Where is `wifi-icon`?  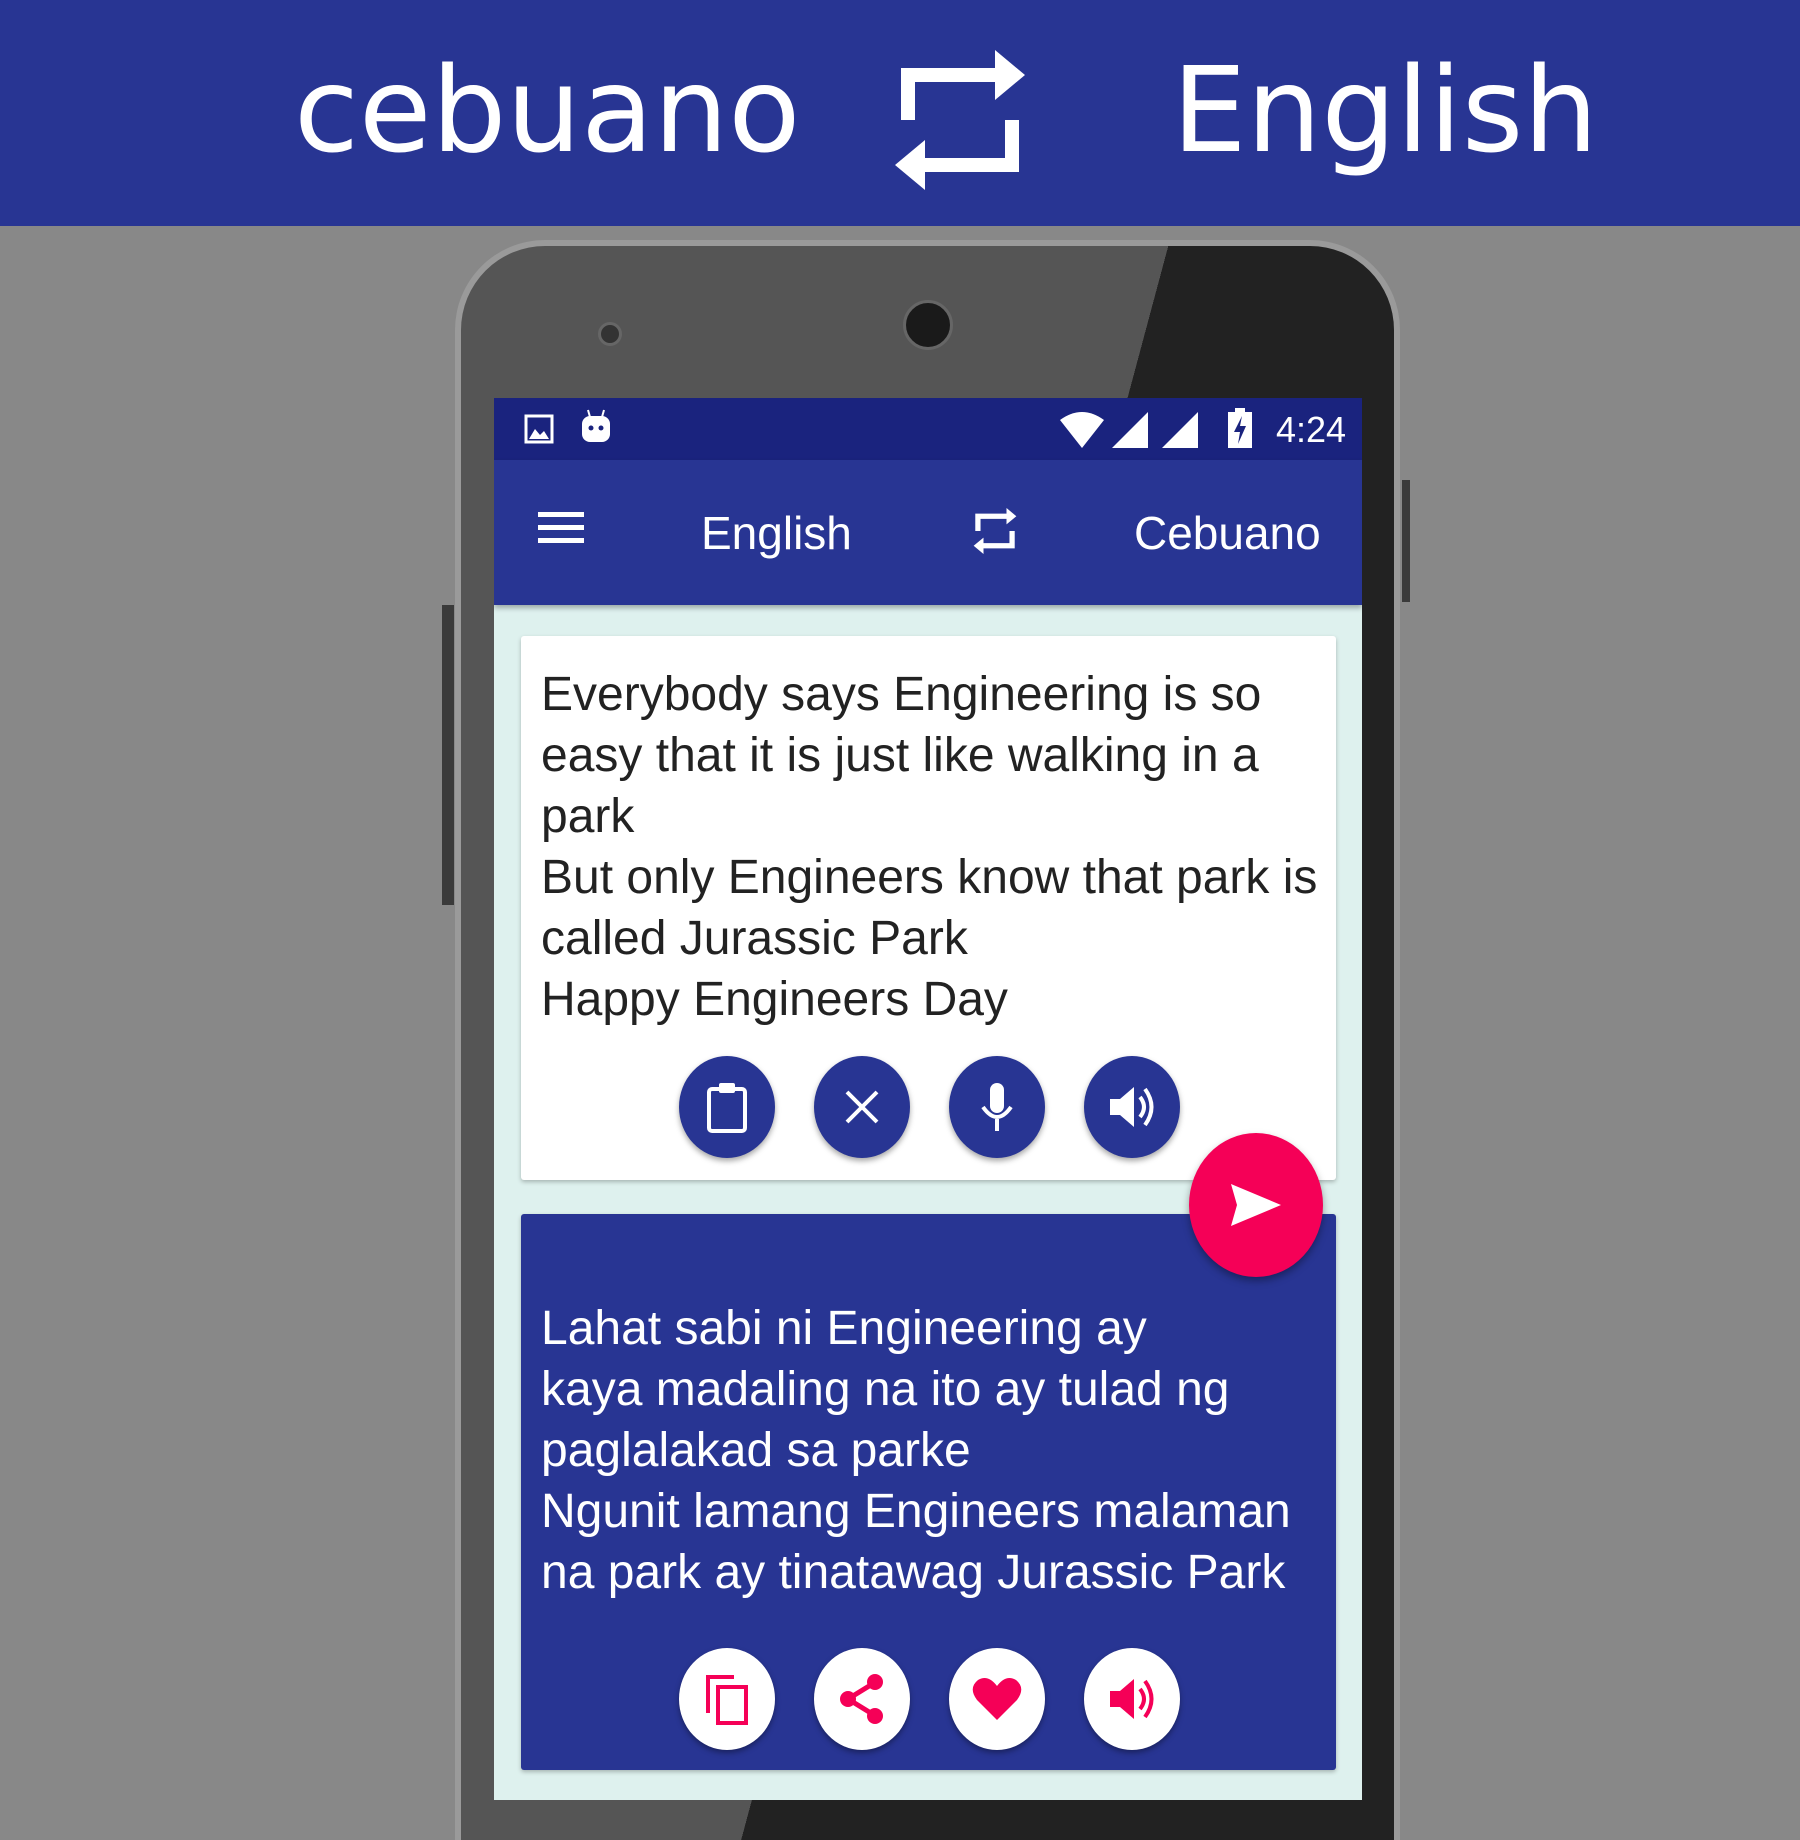 wifi-icon is located at coordinates (1082, 430).